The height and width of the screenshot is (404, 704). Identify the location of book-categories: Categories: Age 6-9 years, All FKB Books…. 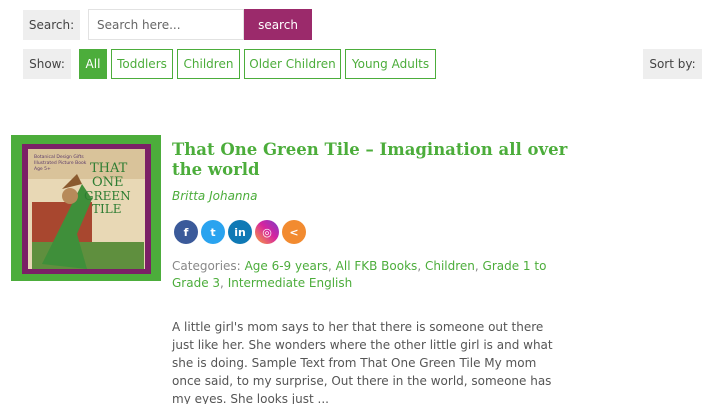
(359, 274).